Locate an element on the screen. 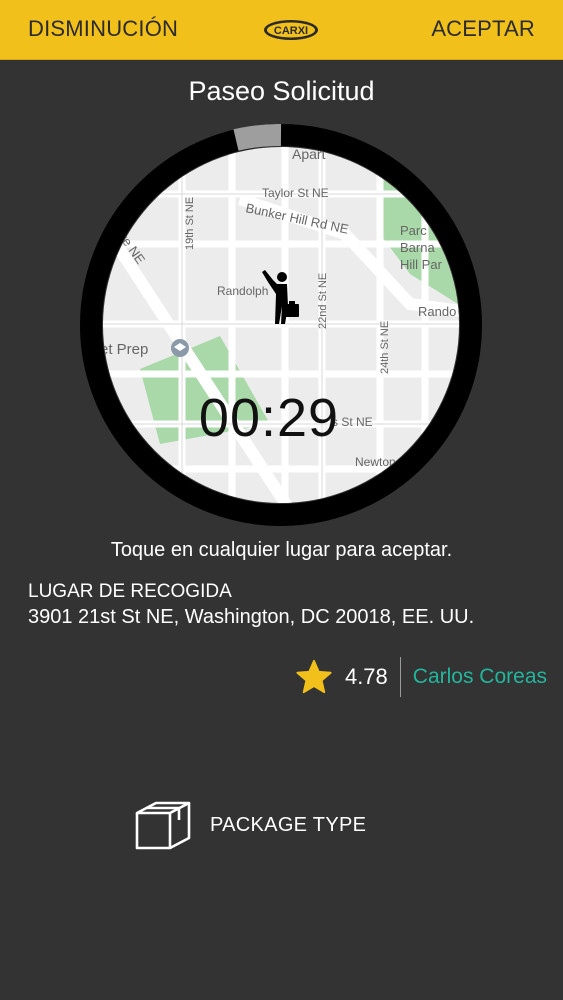 This screenshot has width=563, height=1000. driver-rating: 4.78 is located at coordinates (366, 676).